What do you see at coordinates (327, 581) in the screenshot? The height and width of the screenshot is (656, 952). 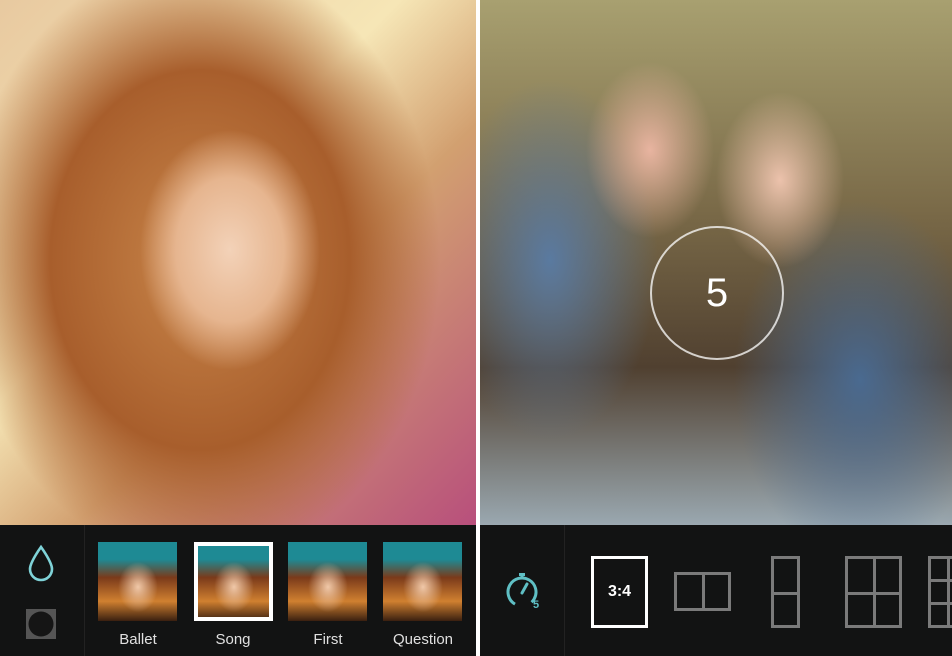 I see `filter-thumb-first` at bounding box center [327, 581].